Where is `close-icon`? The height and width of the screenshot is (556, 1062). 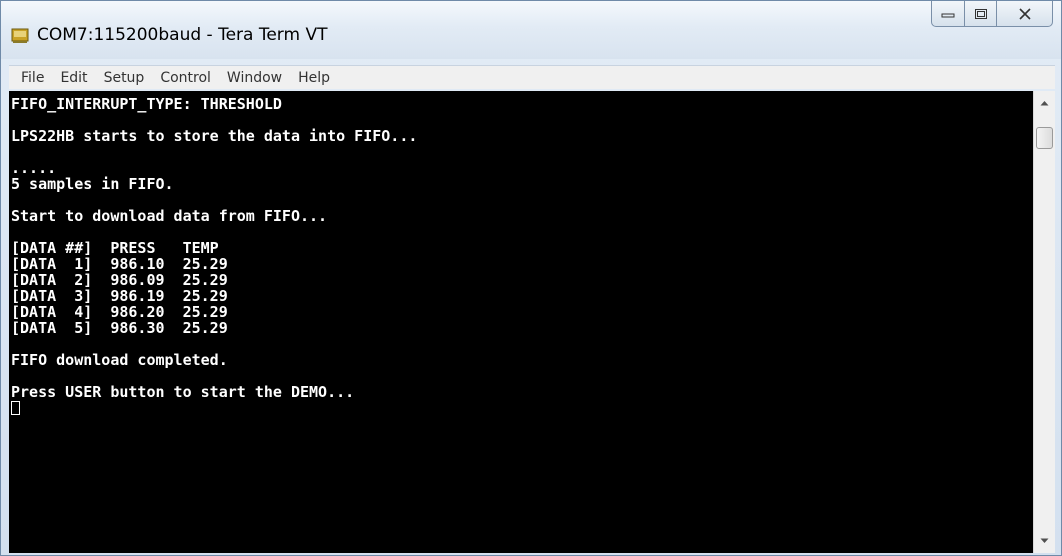 close-icon is located at coordinates (1024, 13).